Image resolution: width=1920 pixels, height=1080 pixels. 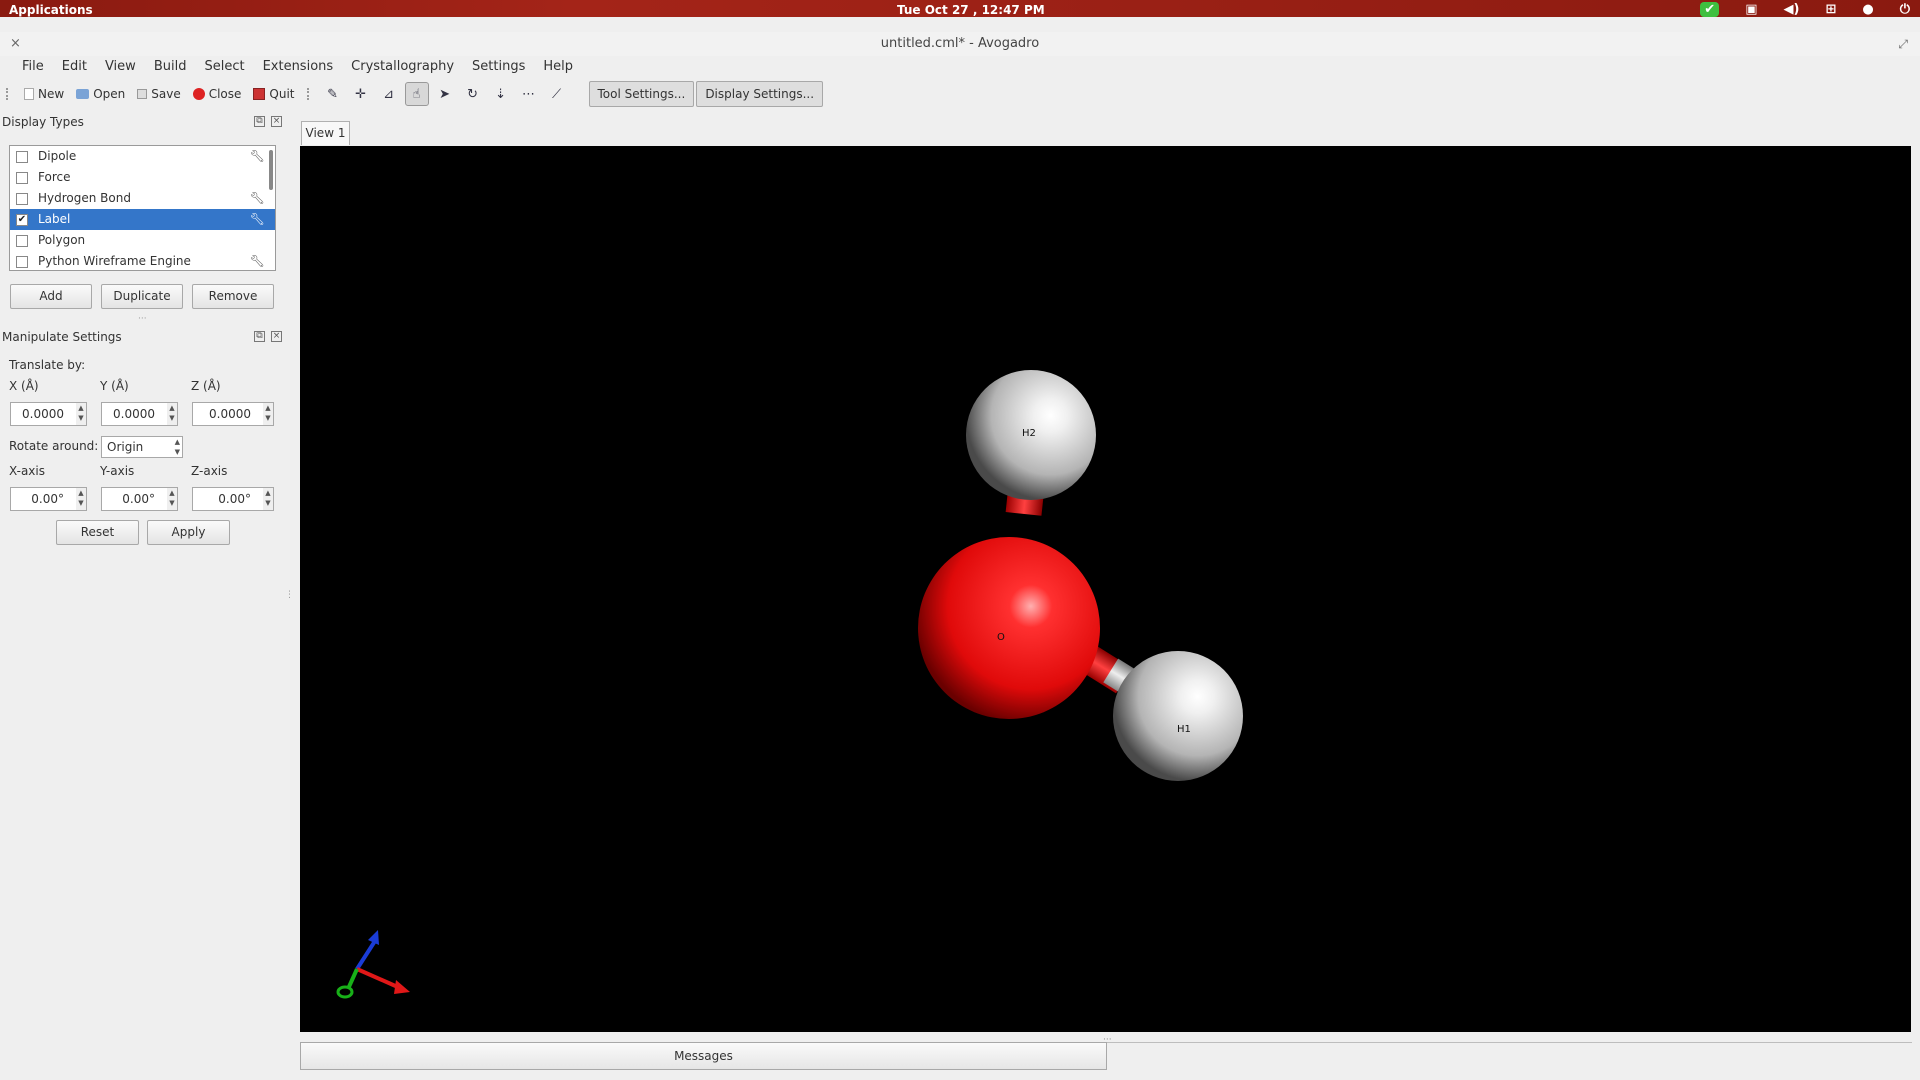 I want to click on volume-icon: ◀), so click(x=1792, y=9).